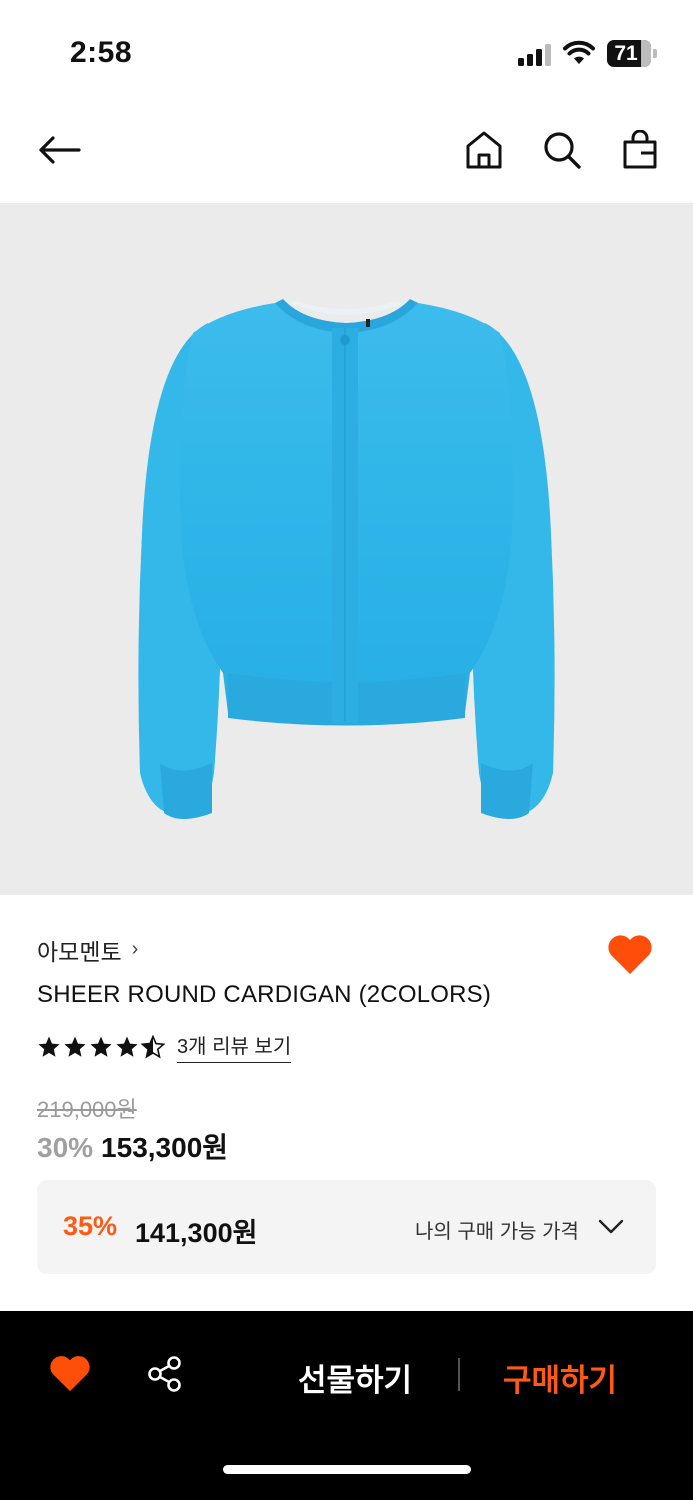 The height and width of the screenshot is (1500, 693). What do you see at coordinates (87, 1109) in the screenshot?
I see `original-price: 219,000원` at bounding box center [87, 1109].